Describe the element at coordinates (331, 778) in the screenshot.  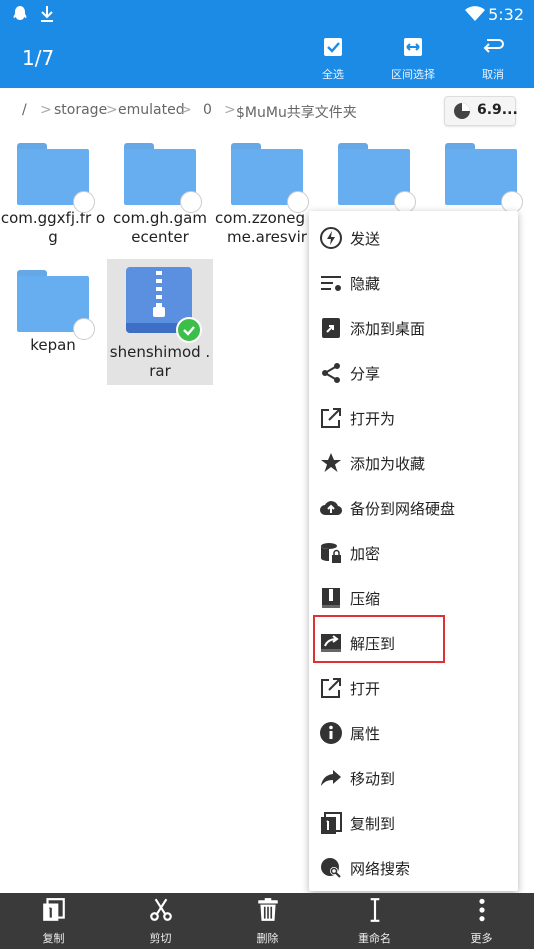
I see `move-icon` at that location.